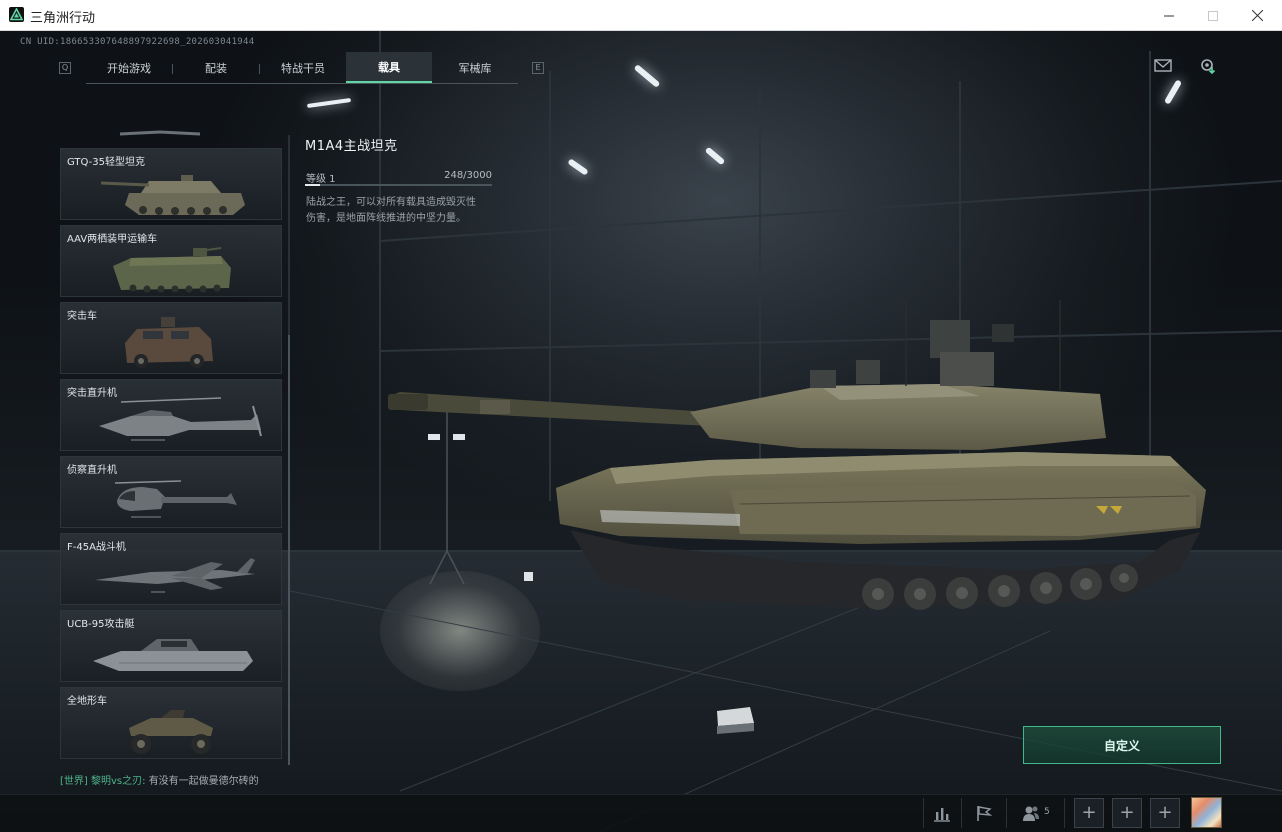 The height and width of the screenshot is (832, 1282). I want to click on vehicle-card-ucb95: UCB-95攻击艇, so click(171, 646).